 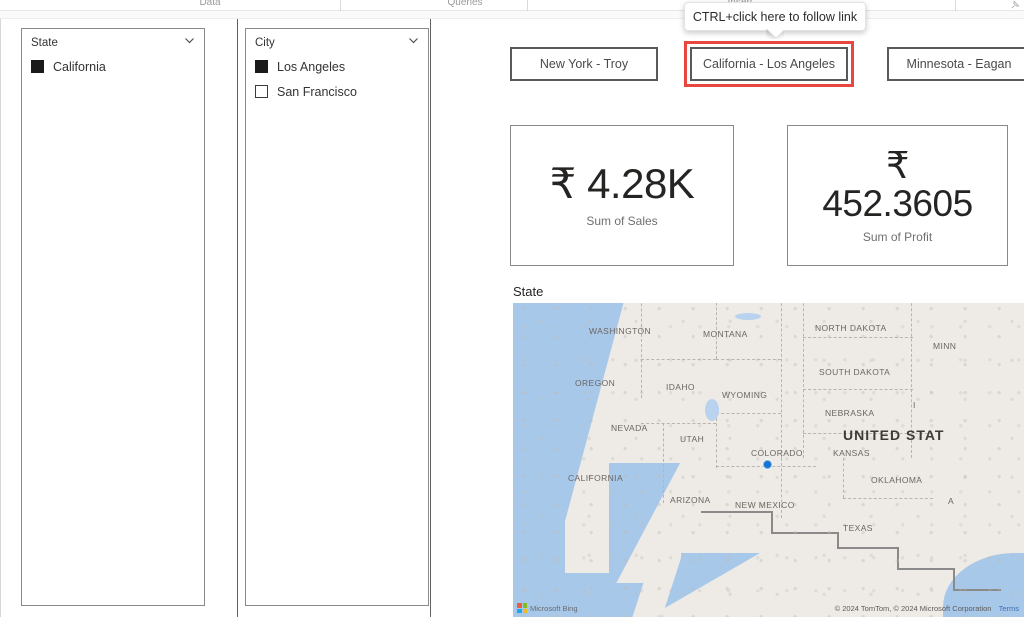 I want to click on map-label-state: NEVADA, so click(x=629, y=428).